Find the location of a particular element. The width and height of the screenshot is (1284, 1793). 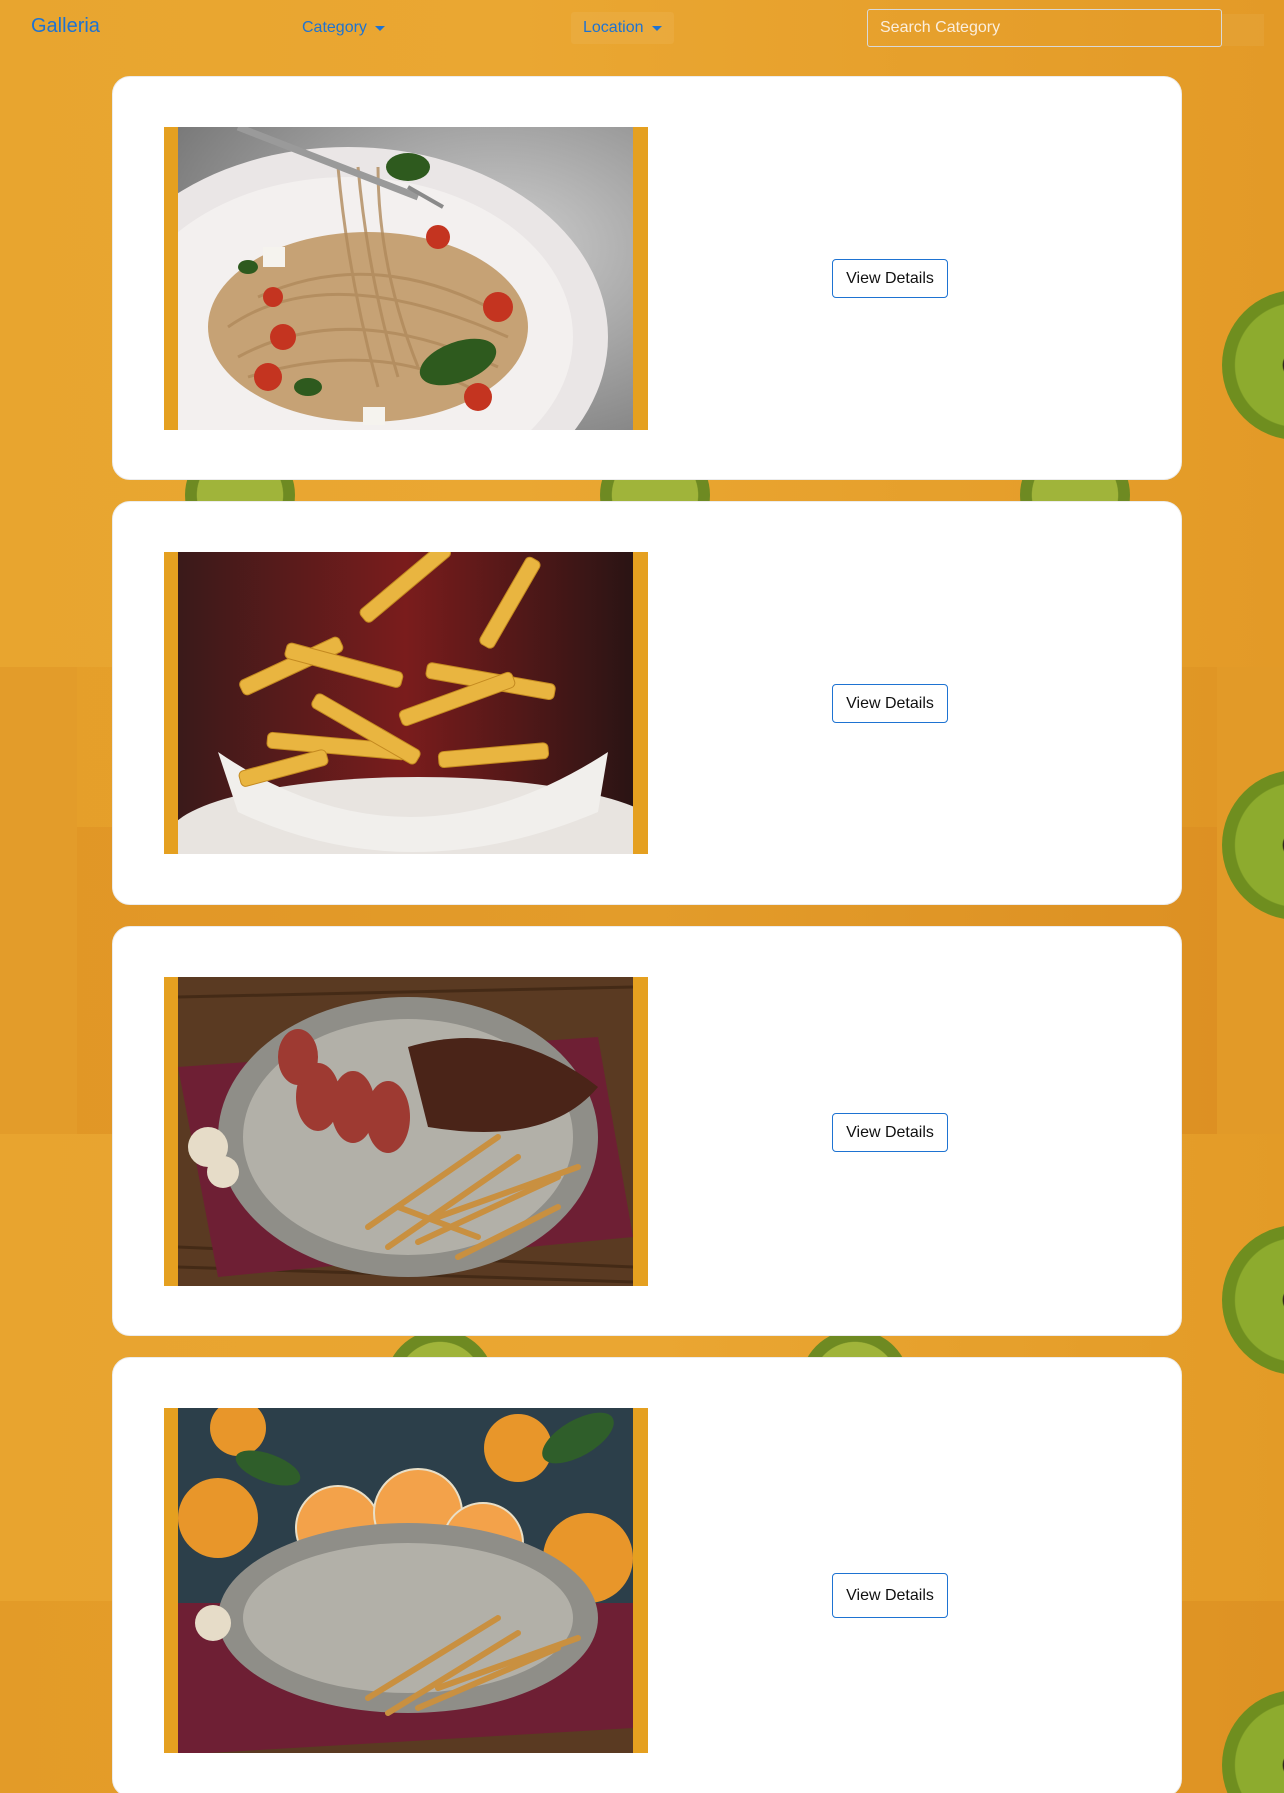

pasta-photo-icon is located at coordinates (405, 278).